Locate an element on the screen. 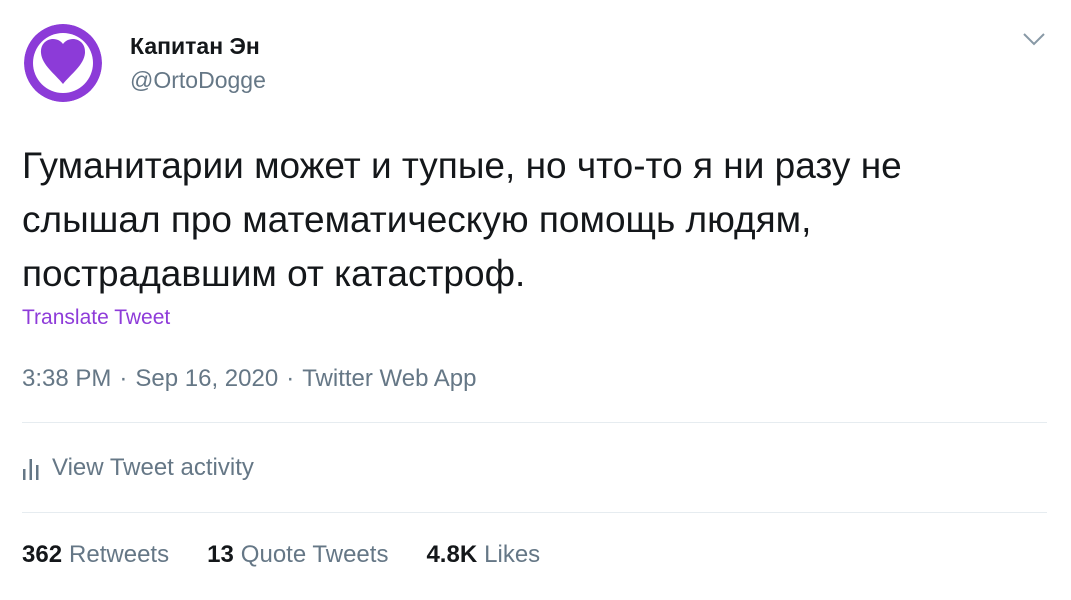 The image size is (1071, 600). view-tweet-activity-label: View Tweet activity is located at coordinates (153, 467).